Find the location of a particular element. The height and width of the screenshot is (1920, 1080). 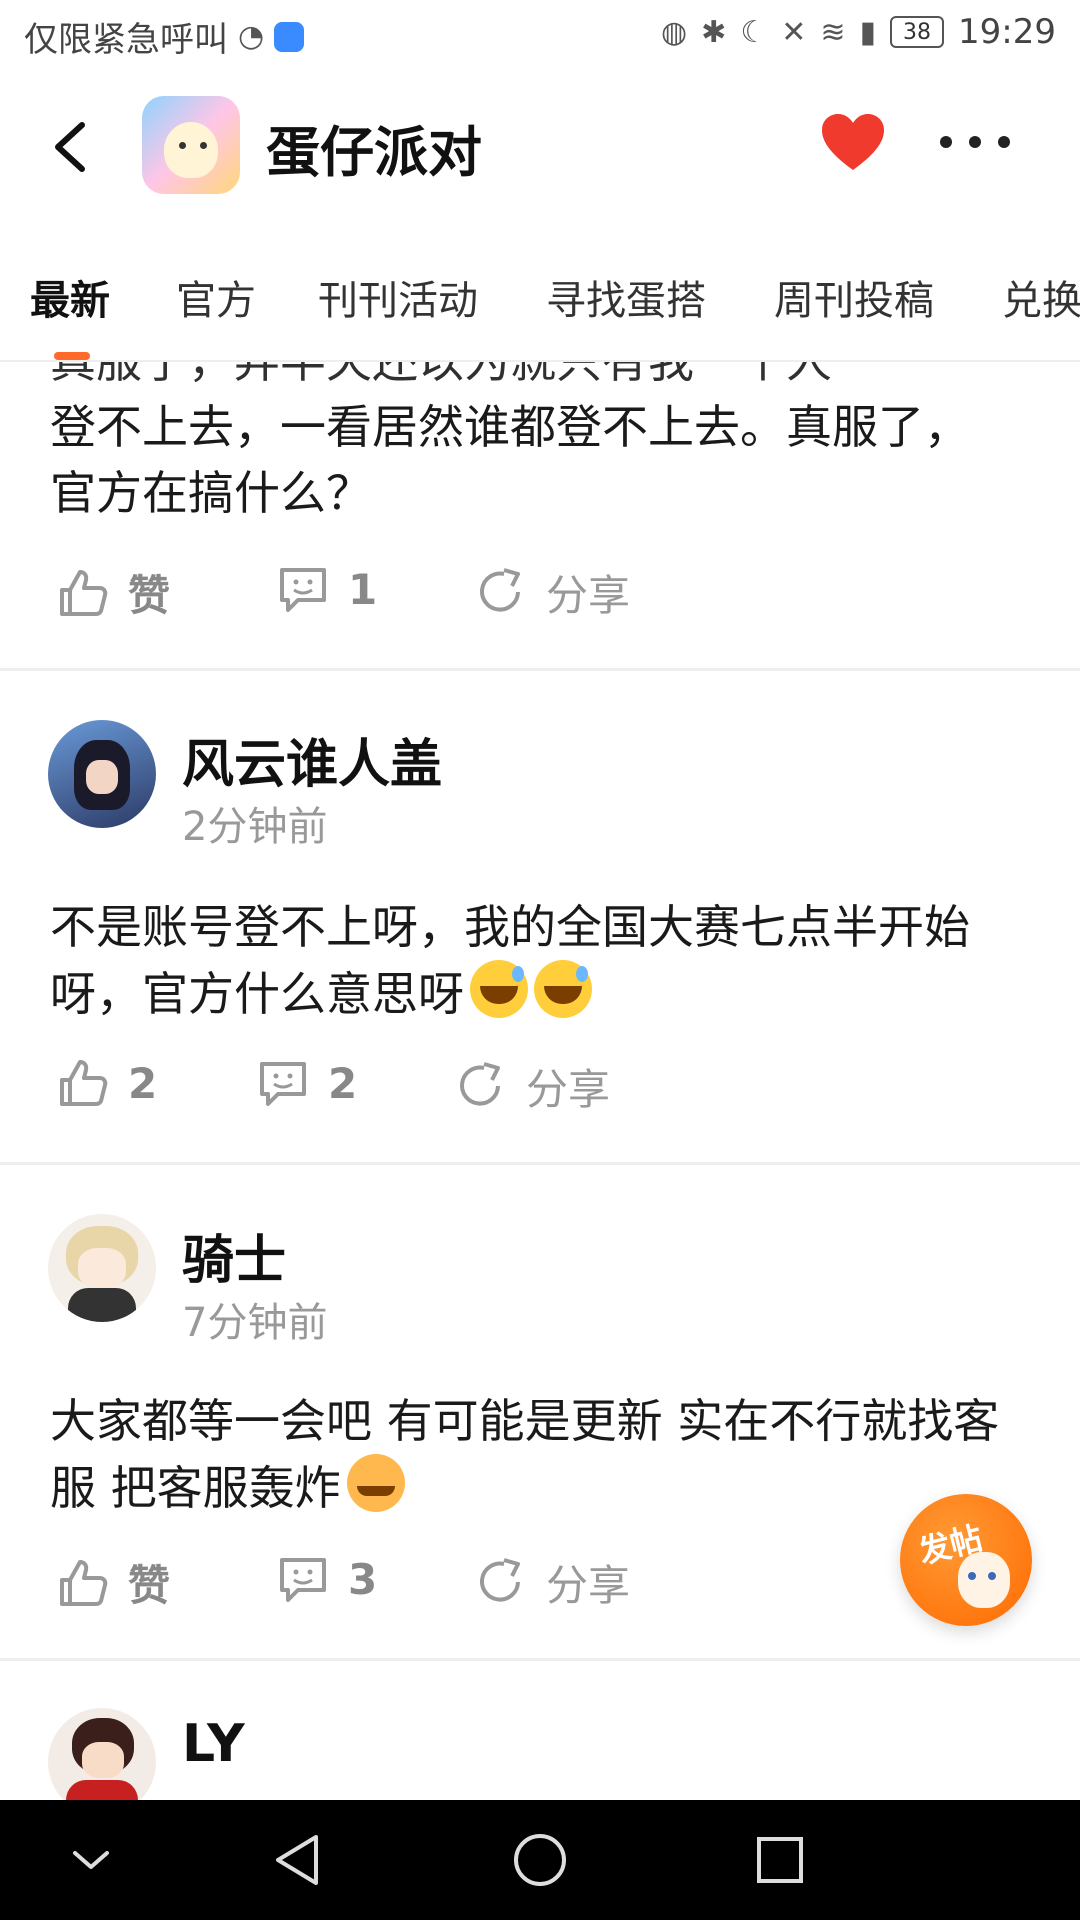

signal-icon: ▮ is located at coordinates (868, 32).